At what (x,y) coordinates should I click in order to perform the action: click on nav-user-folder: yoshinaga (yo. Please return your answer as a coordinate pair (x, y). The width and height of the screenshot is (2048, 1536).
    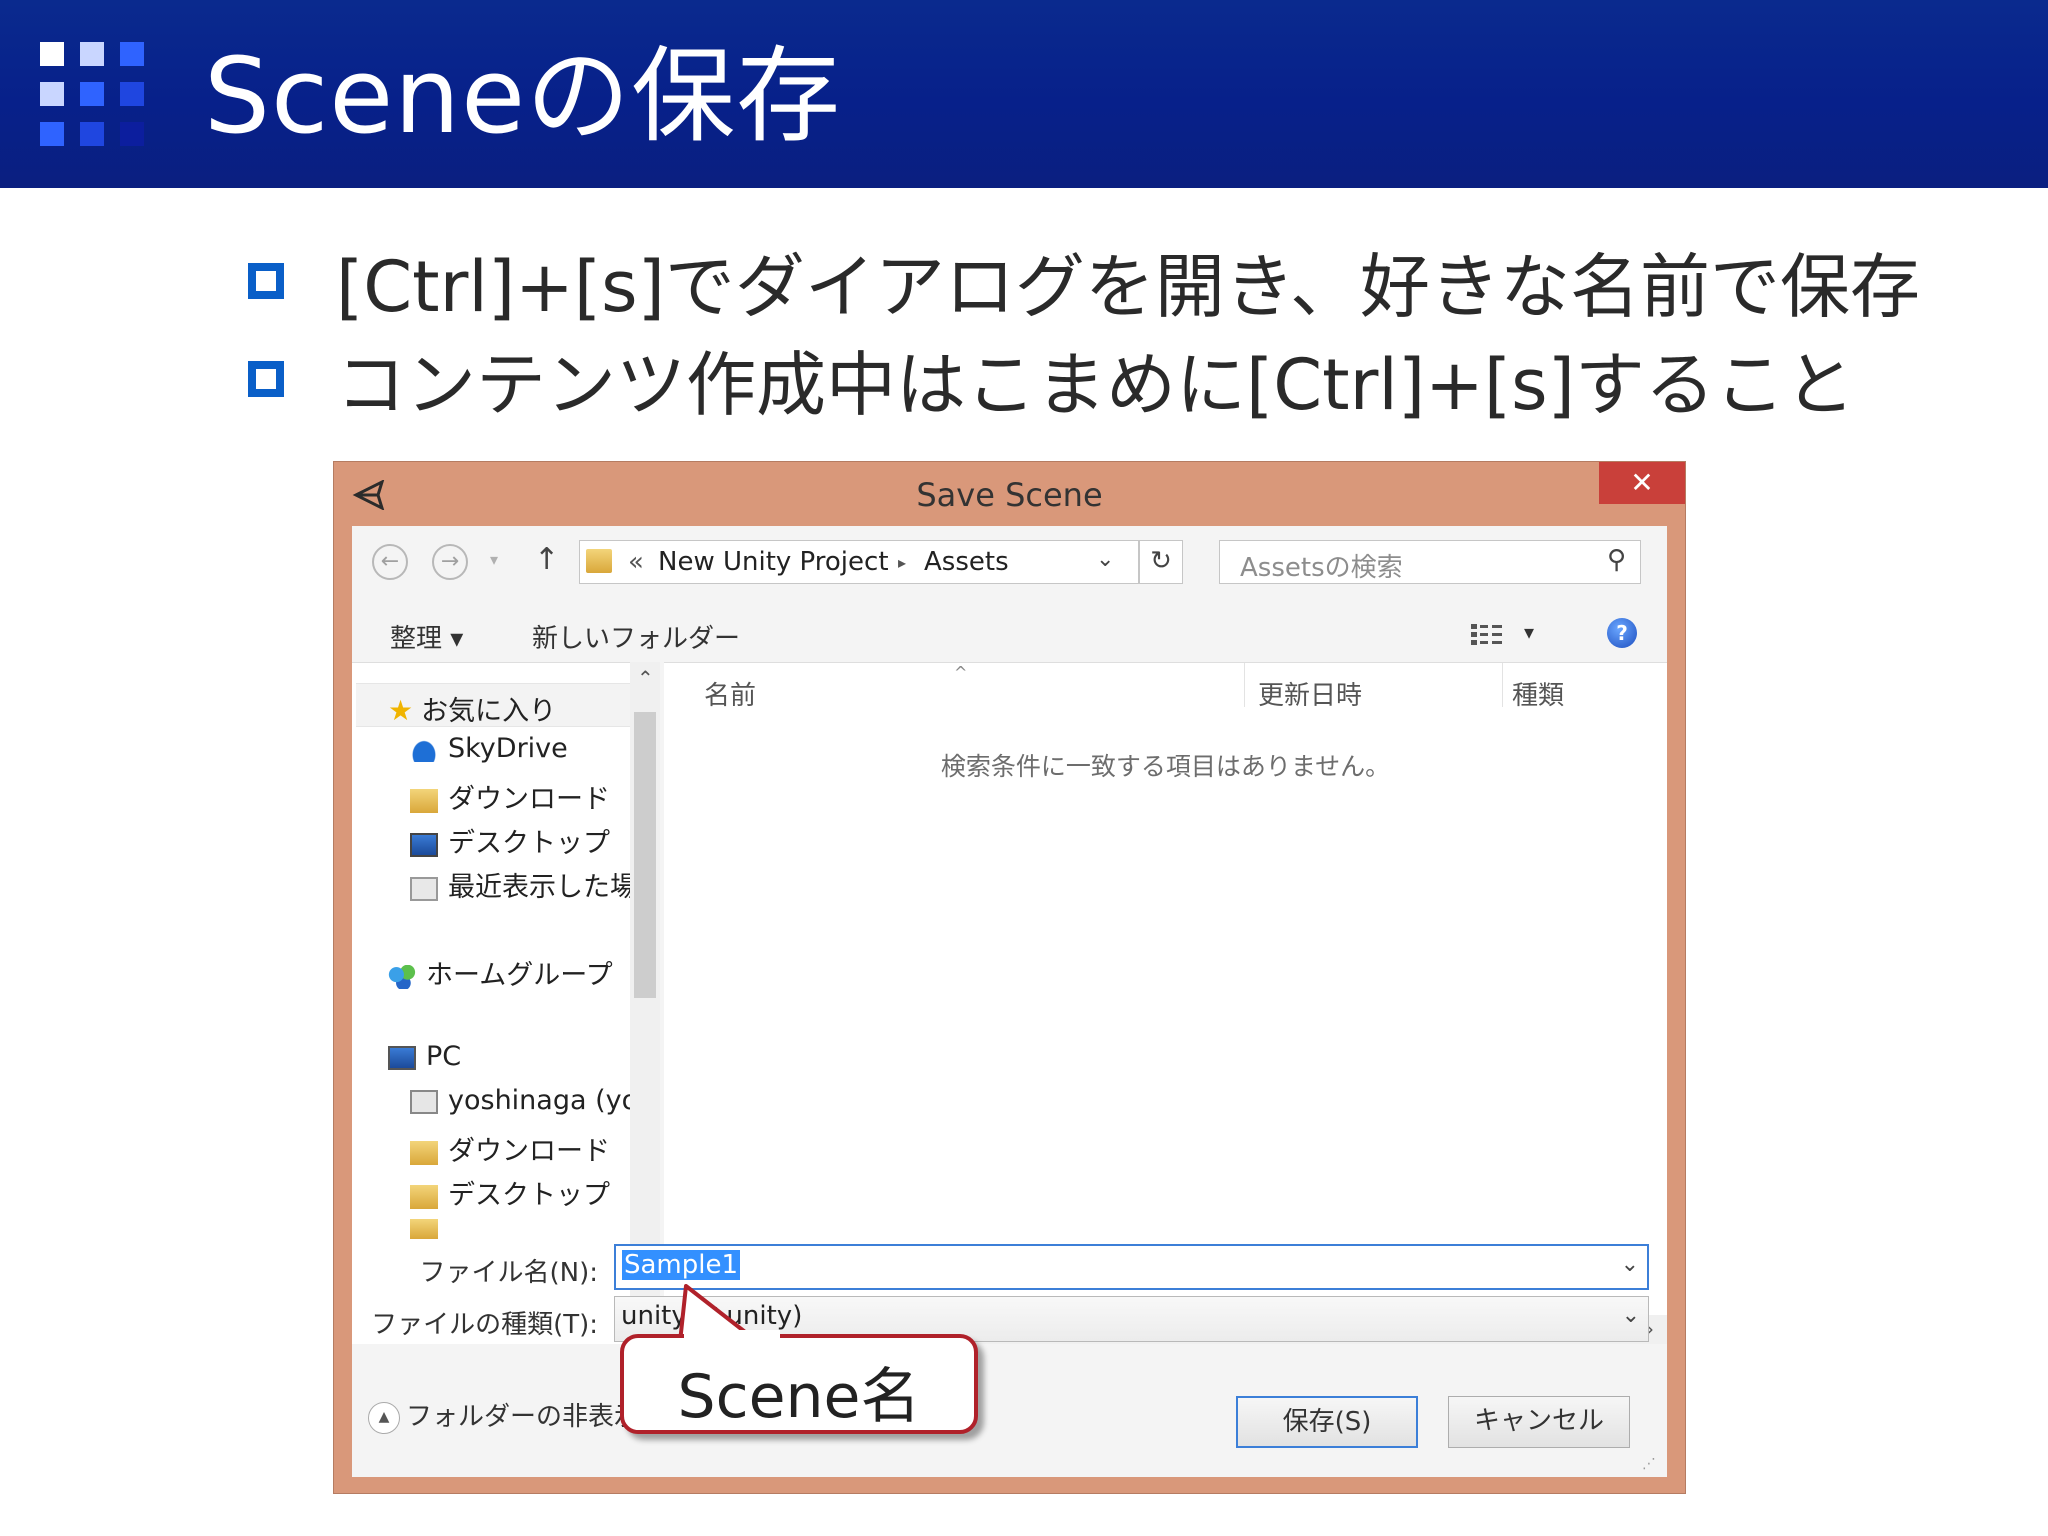
    Looking at the image, I should click on (520, 1100).